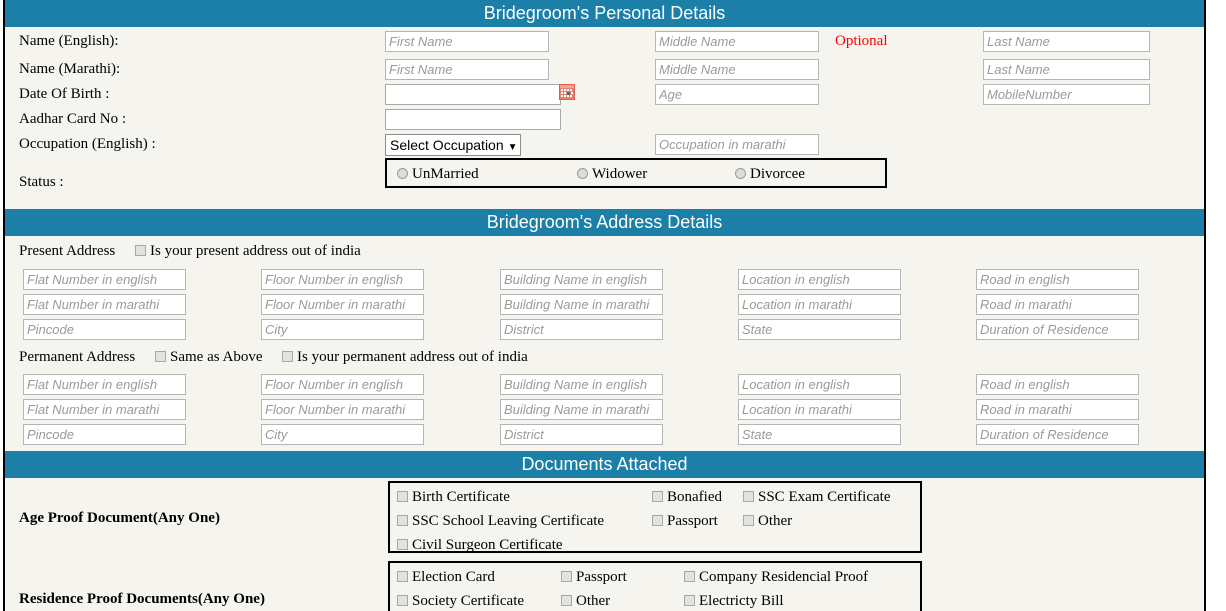 This screenshot has width=1226, height=611. Describe the element at coordinates (73, 119) in the screenshot. I see `label-aadhar-card-no: Aadhar Card No :` at that location.